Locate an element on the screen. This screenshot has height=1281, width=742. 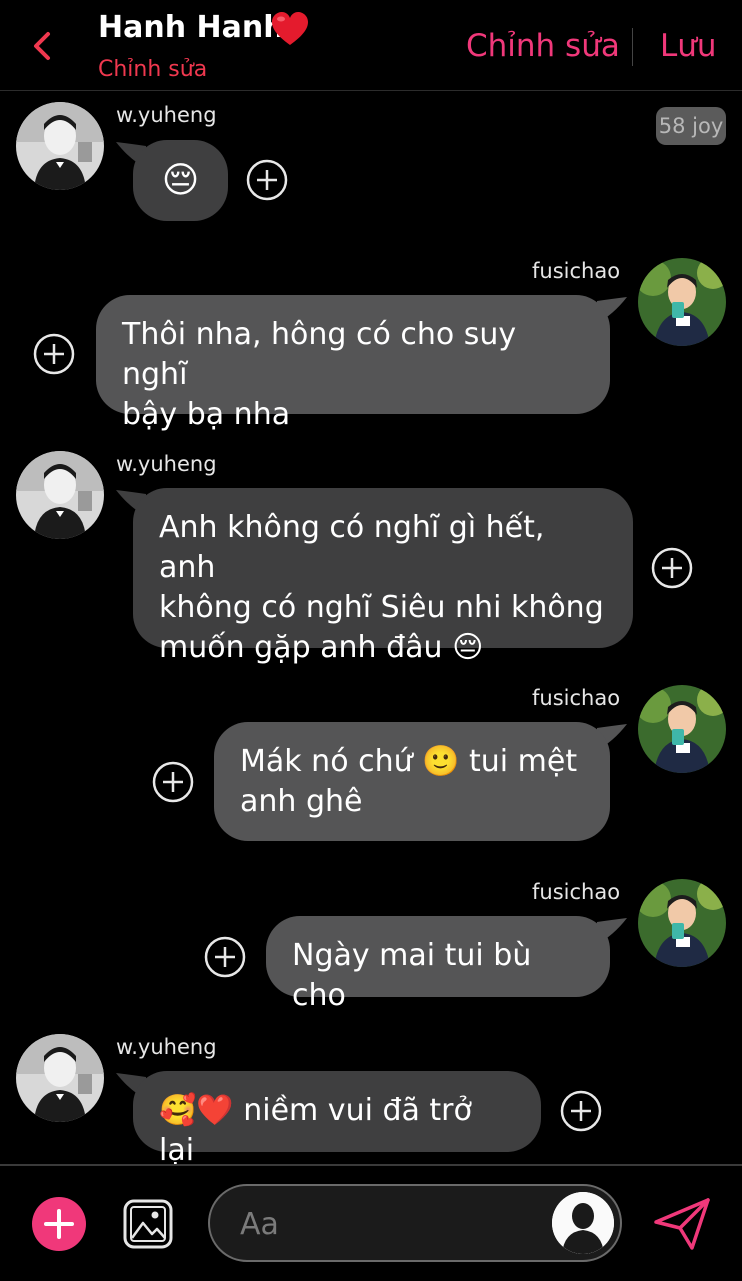
message-line: Mák nó chứ 🙂 tui mệt is located at coordinates (409, 761).